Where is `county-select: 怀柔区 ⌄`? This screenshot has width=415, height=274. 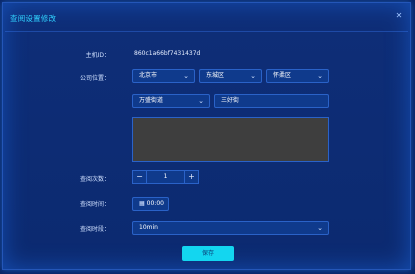
county-select: 怀柔区 ⌄ is located at coordinates (297, 76).